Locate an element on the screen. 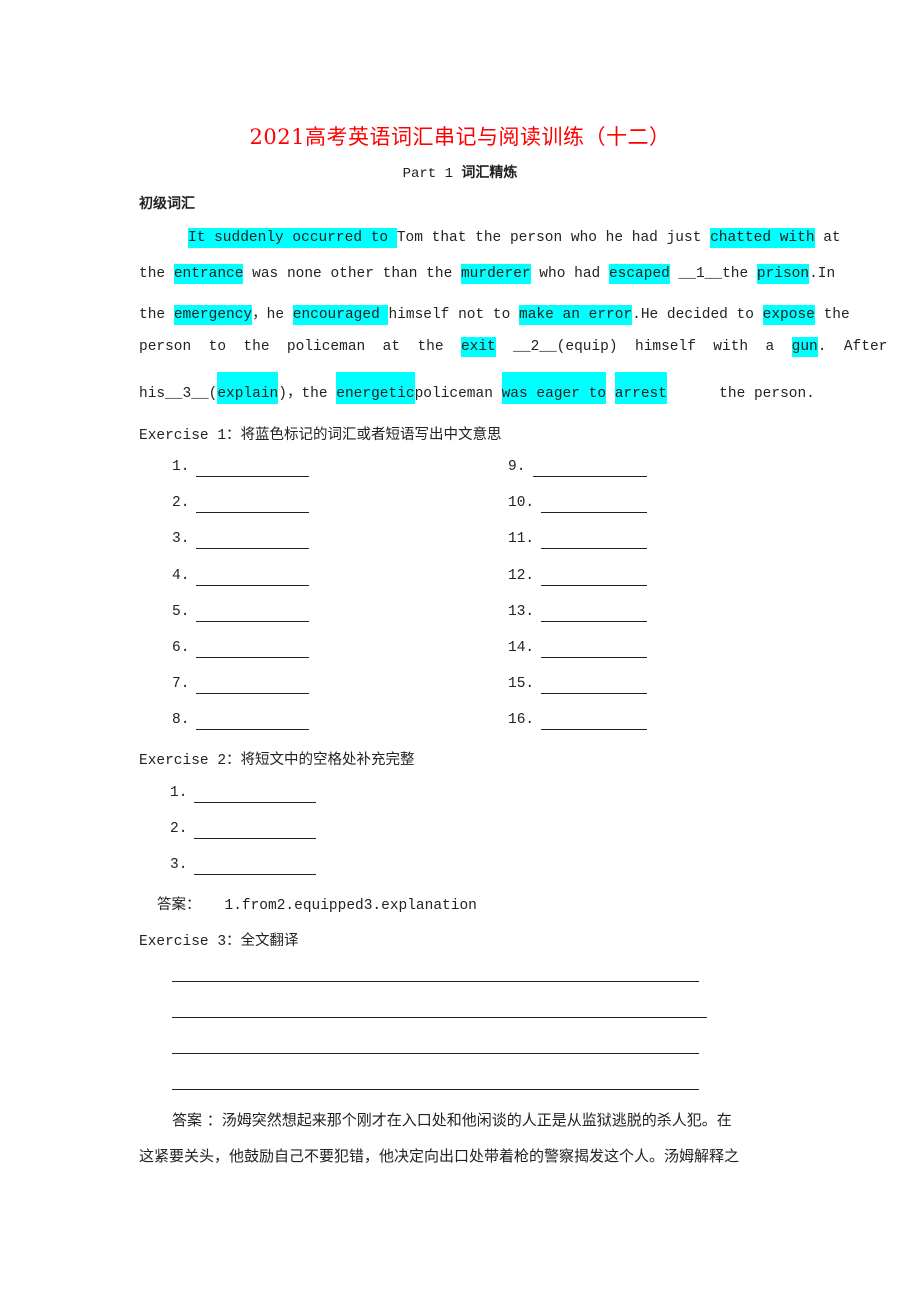 This screenshot has height=1302, width=920. highlighted-phrase: chatted with is located at coordinates (762, 238).